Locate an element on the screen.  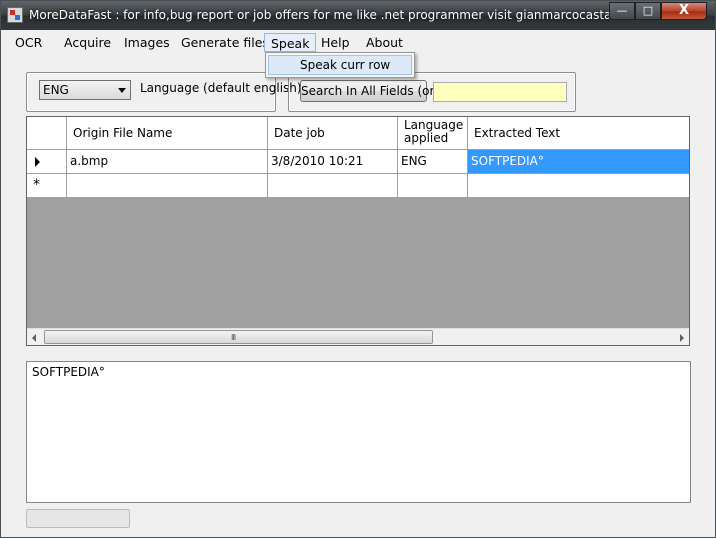
row-header is located at coordinates (47, 161).